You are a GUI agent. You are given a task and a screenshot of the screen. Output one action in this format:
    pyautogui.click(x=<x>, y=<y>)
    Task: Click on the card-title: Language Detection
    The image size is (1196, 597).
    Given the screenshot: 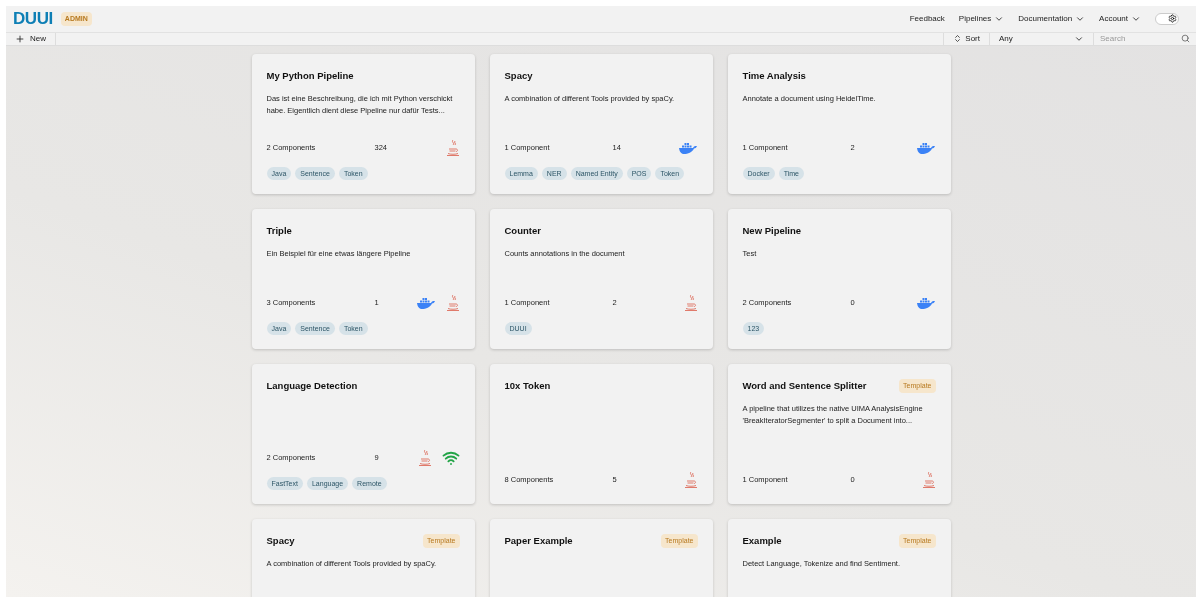 What is the action you would take?
    pyautogui.click(x=312, y=385)
    